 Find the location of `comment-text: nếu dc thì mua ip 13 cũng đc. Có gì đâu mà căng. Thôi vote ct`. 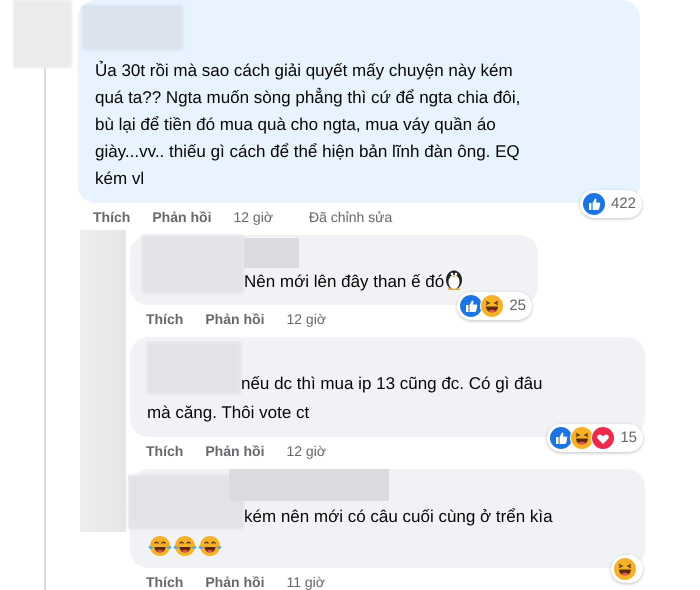

comment-text: nếu dc thì mua ip 13 cũng đc. Có gì đâu mà căng. Thôi vote ct is located at coordinates (345, 398).